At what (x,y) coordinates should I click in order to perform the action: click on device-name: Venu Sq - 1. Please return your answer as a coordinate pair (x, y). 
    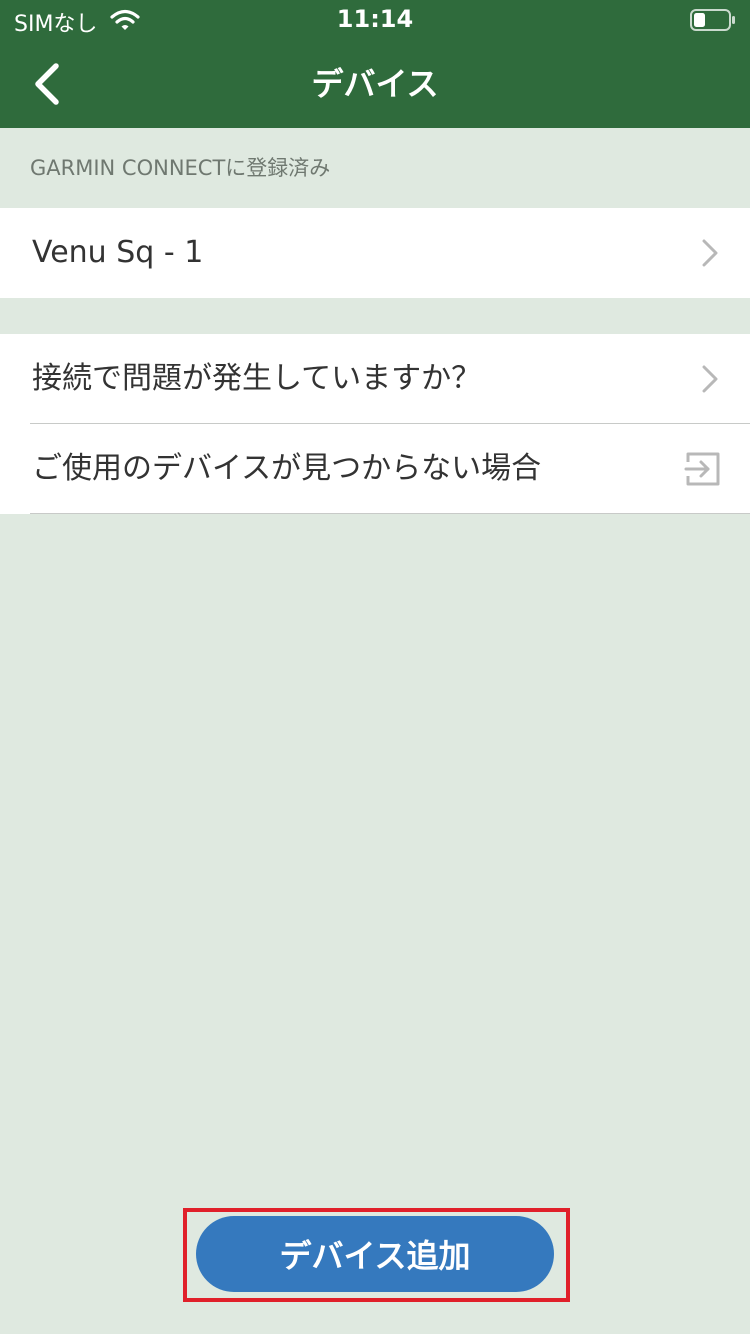
    Looking at the image, I should click on (118, 252).